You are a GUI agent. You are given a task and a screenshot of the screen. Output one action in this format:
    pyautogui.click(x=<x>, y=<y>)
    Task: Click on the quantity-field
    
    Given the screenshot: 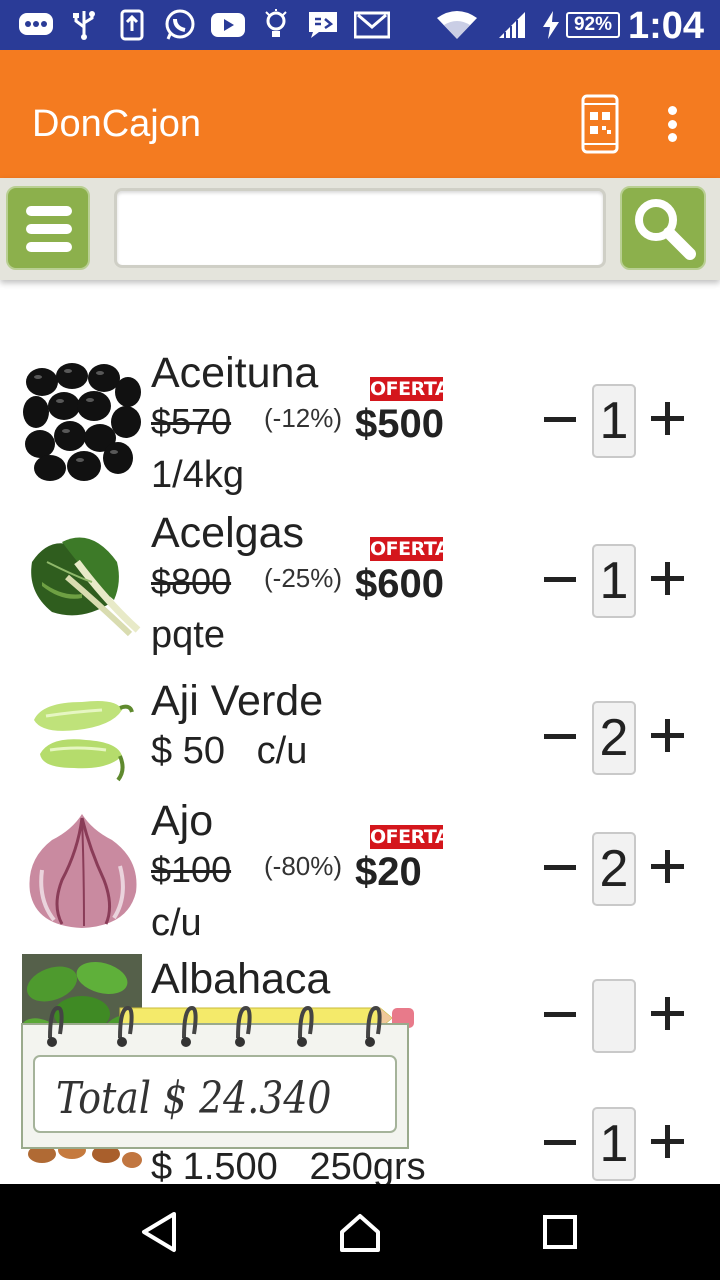 What is the action you would take?
    pyautogui.click(x=614, y=1016)
    